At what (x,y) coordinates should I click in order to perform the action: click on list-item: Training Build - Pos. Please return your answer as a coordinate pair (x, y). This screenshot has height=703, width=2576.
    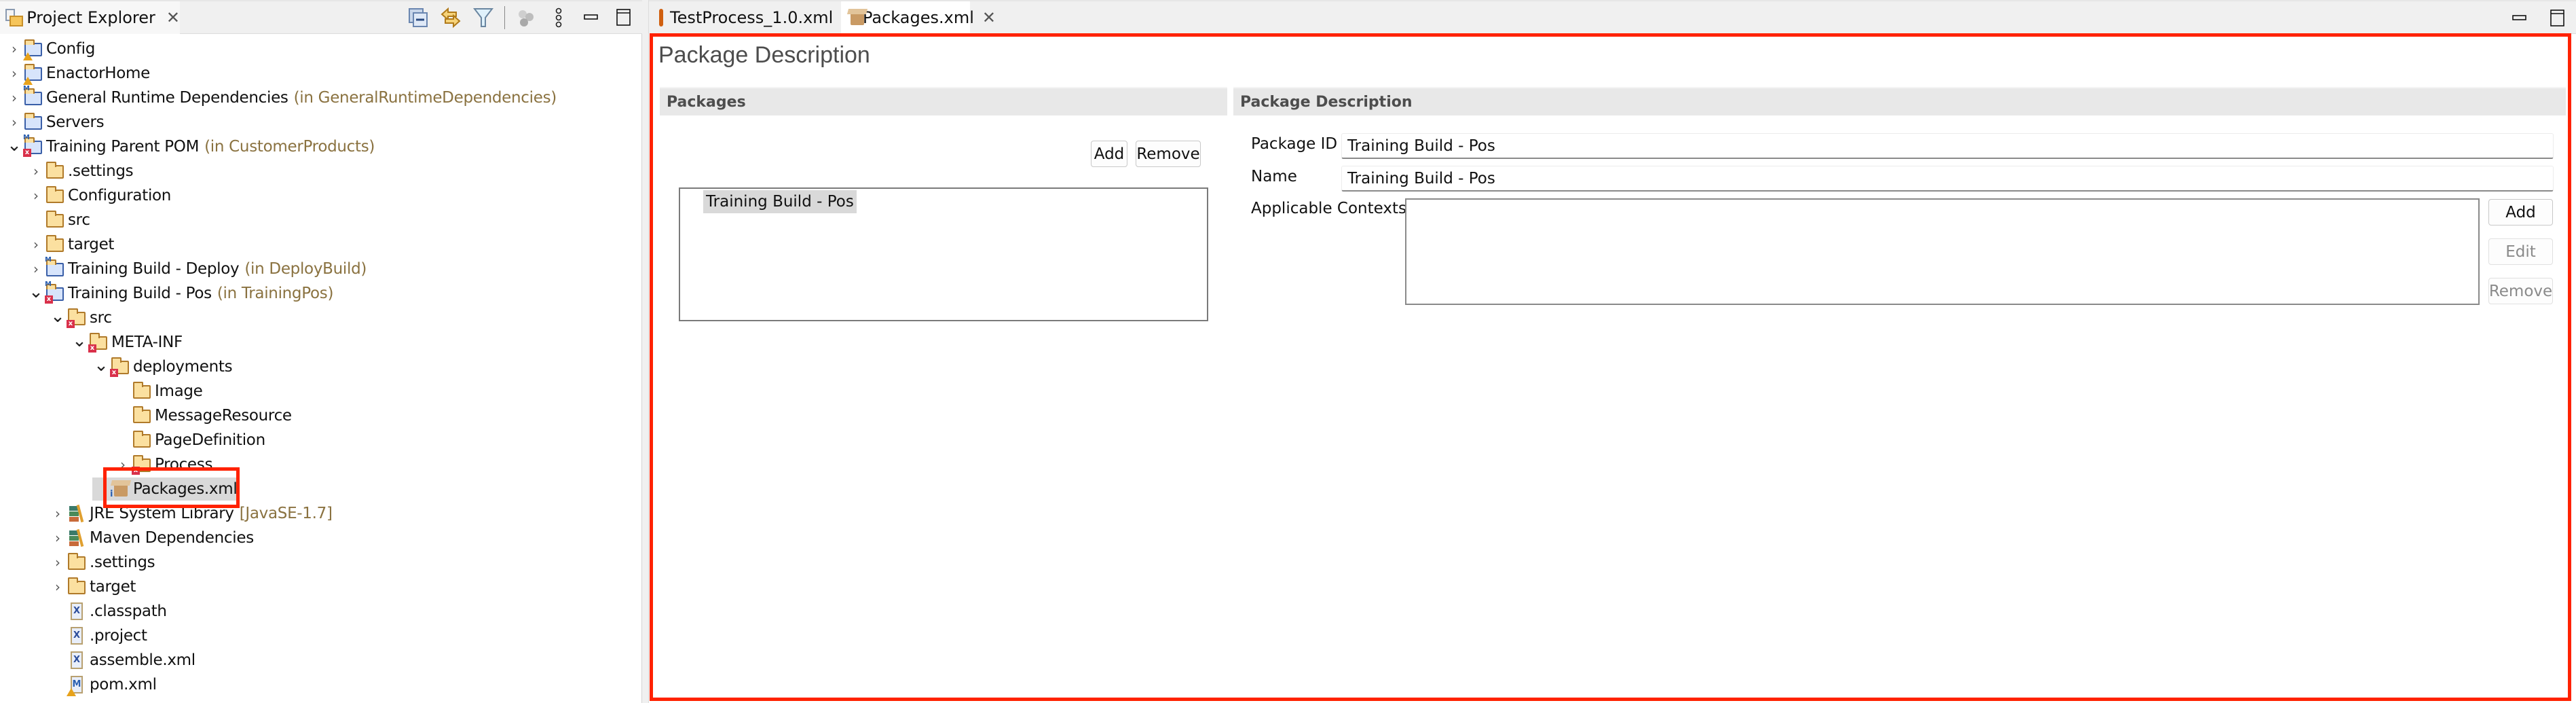
    Looking at the image, I should click on (780, 201).